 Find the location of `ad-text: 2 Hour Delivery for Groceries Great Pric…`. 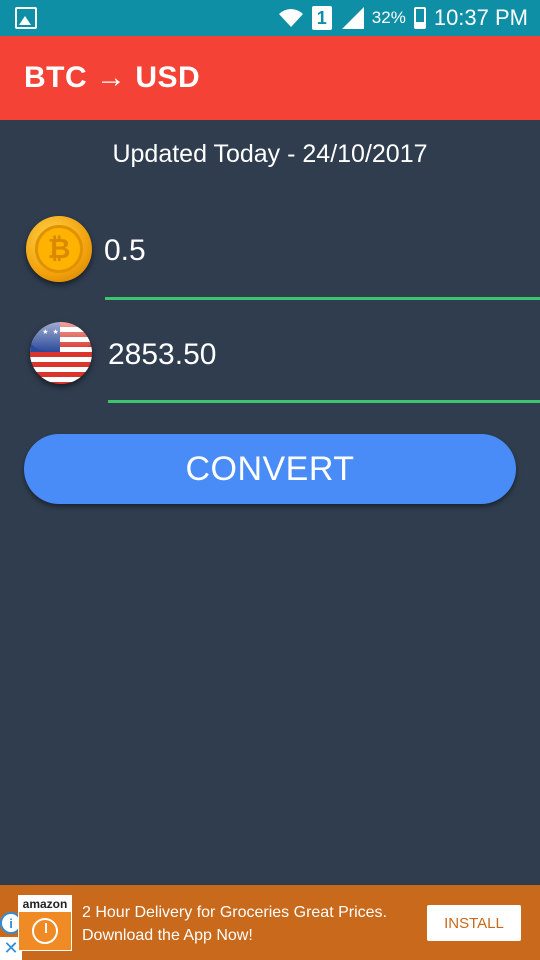

ad-text: 2 Hour Delivery for Groceries Great Pric… is located at coordinates (234, 924).